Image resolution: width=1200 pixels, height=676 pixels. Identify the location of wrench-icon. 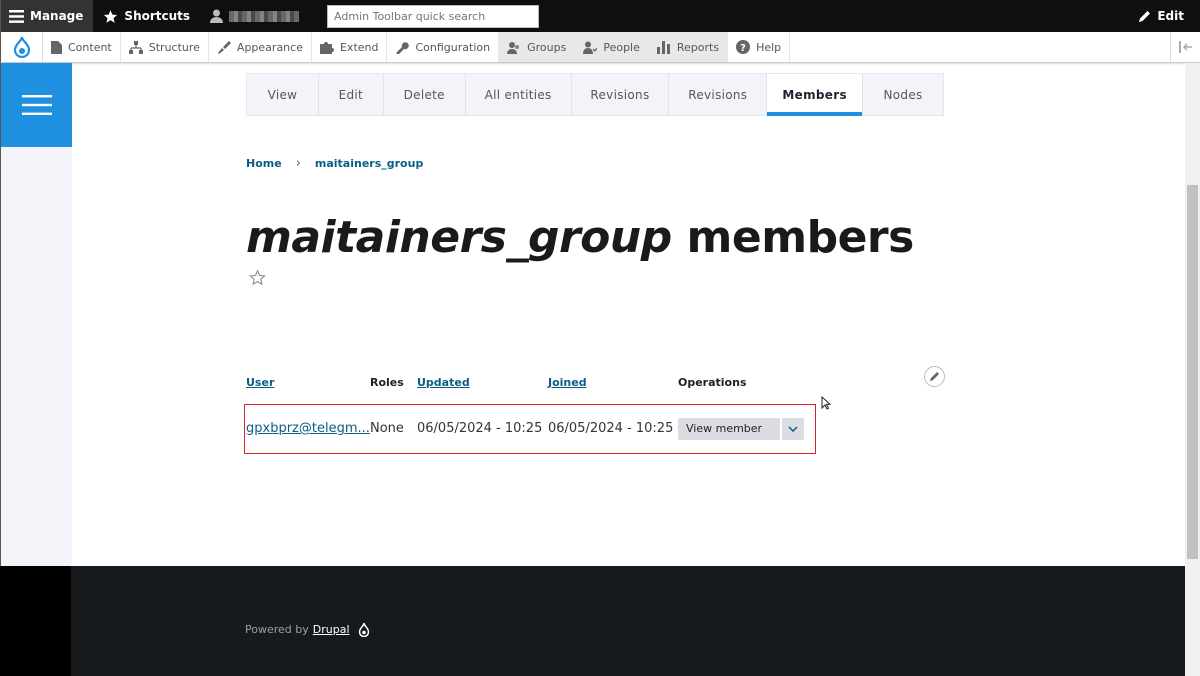
(403, 47).